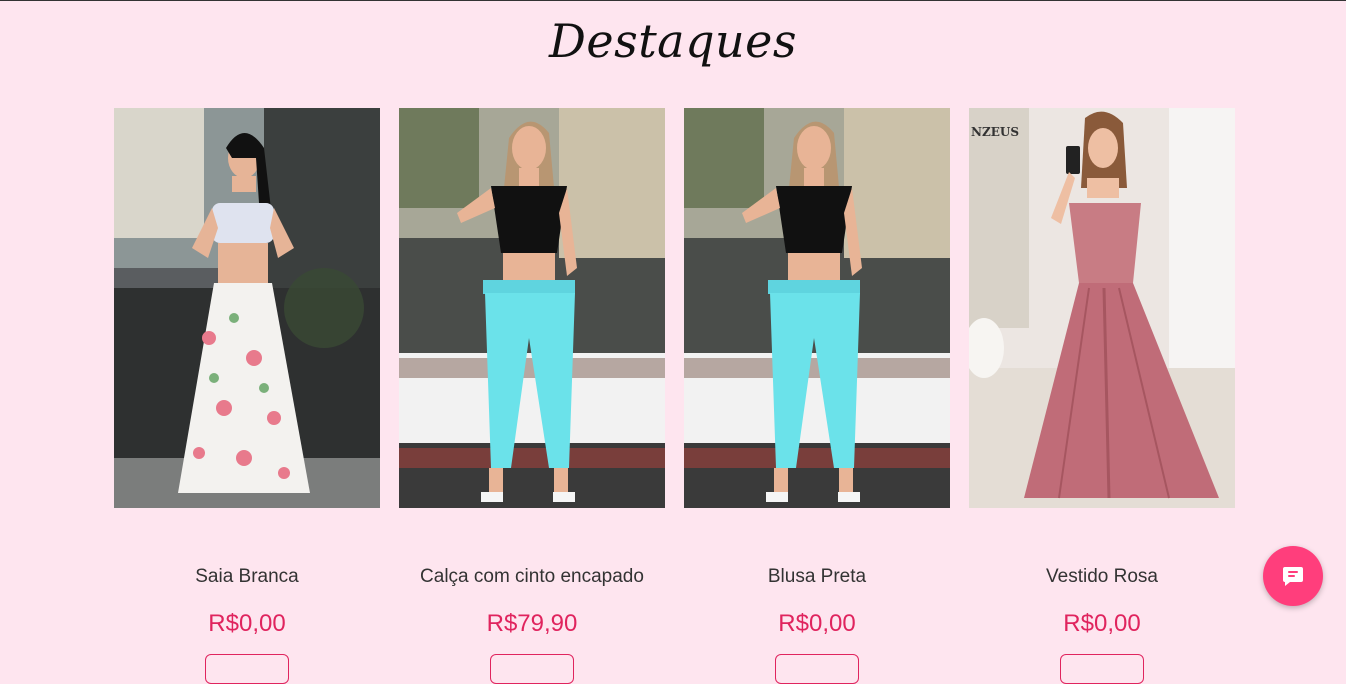  Describe the element at coordinates (673, 41) in the screenshot. I see `section-title: Destaques` at that location.